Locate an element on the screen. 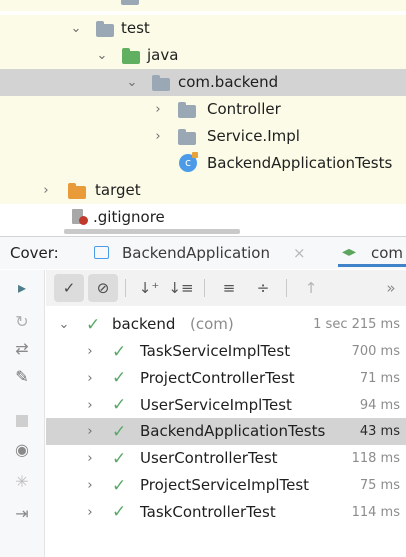 The width and height of the screenshot is (406, 557). test-row: › ✓ ProjectServiceImplTest 75 ms is located at coordinates (226, 485).